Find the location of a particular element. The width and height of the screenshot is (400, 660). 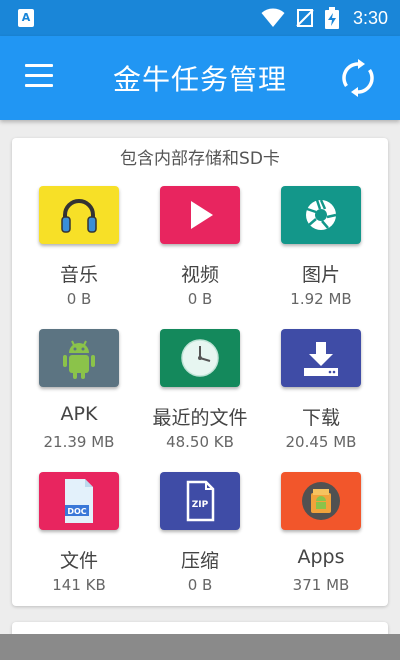

card-title: 包含内部存储和SD卡 is located at coordinates (200, 159).